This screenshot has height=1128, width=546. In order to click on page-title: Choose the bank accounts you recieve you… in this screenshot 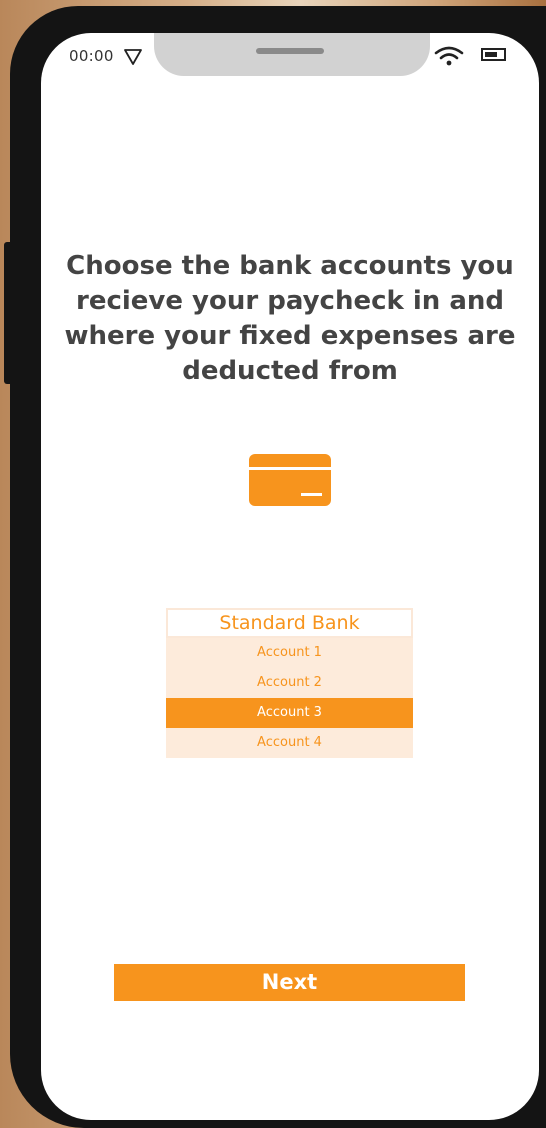, I will do `click(290, 318)`.